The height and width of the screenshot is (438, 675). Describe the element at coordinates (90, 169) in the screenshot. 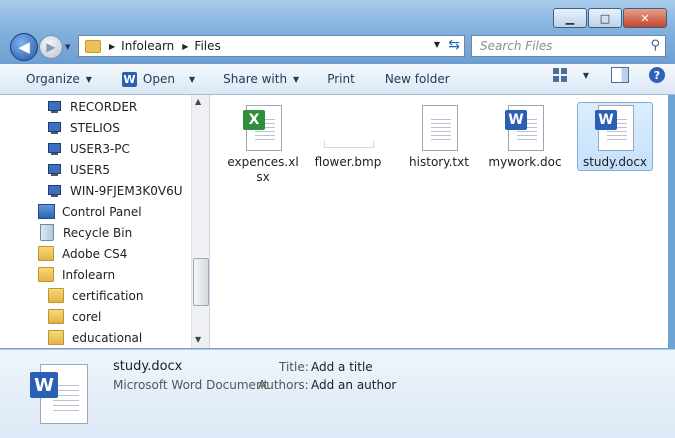

I see `tree-item-label: USER5` at that location.